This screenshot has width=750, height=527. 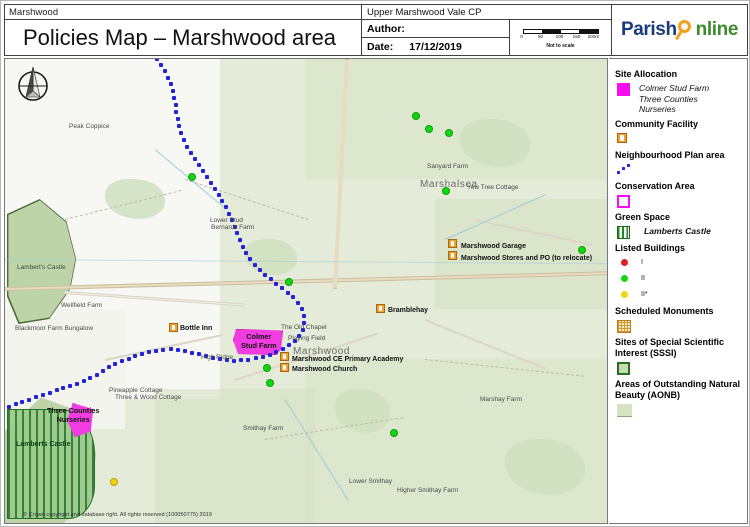 I want to click on magenta-hollow-square-icon, so click(x=623, y=201).